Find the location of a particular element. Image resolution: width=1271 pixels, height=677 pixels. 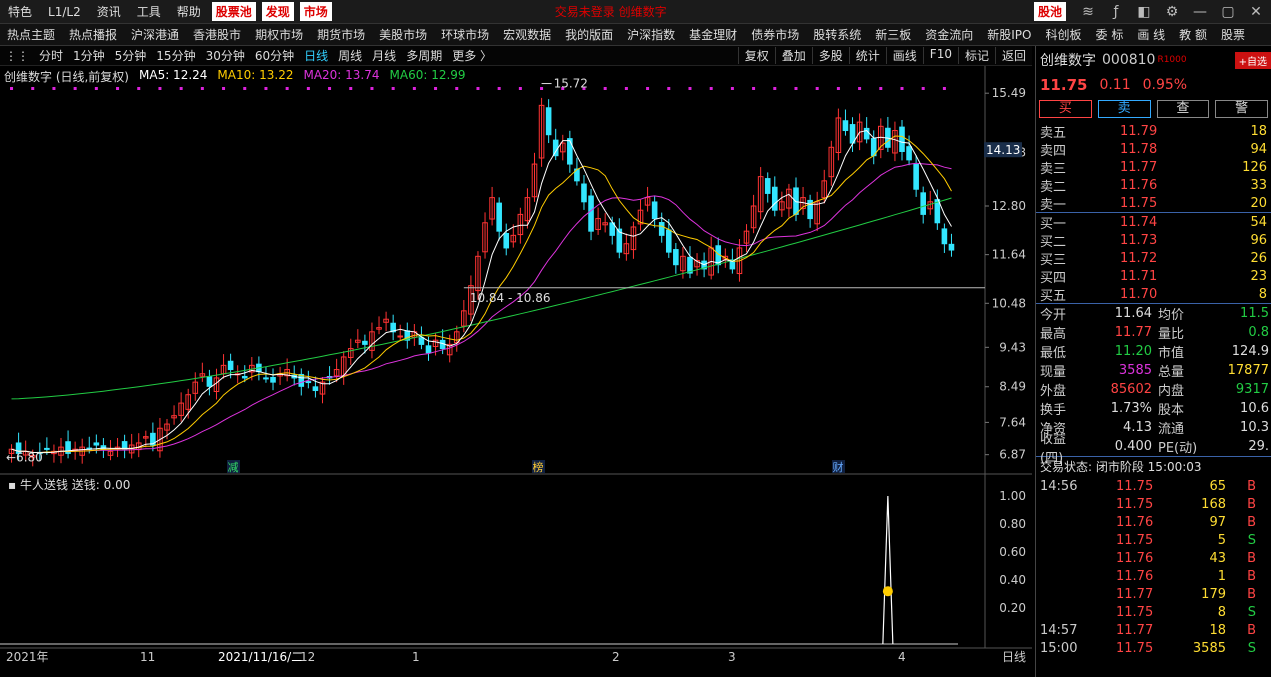

nav-item: 美股市场 is located at coordinates (403, 34).